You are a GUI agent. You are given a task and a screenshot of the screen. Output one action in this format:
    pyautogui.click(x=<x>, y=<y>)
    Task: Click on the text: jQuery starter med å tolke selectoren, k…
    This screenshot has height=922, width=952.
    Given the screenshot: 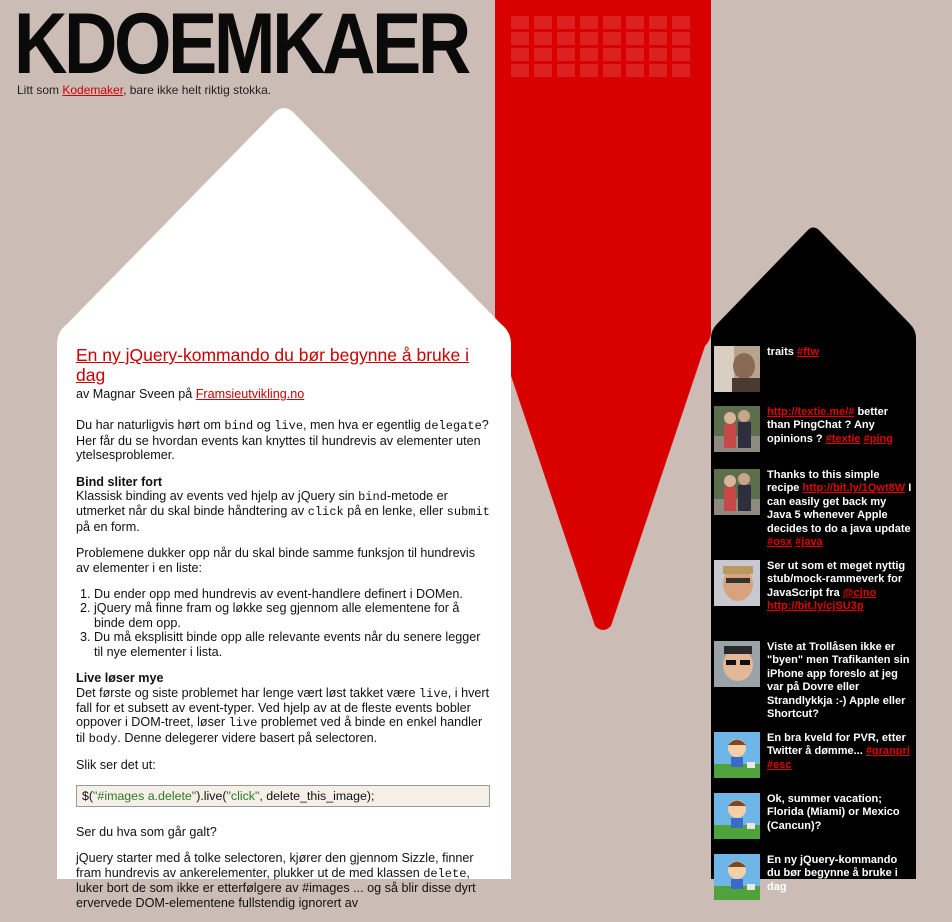 What is the action you would take?
    pyautogui.click(x=275, y=865)
    